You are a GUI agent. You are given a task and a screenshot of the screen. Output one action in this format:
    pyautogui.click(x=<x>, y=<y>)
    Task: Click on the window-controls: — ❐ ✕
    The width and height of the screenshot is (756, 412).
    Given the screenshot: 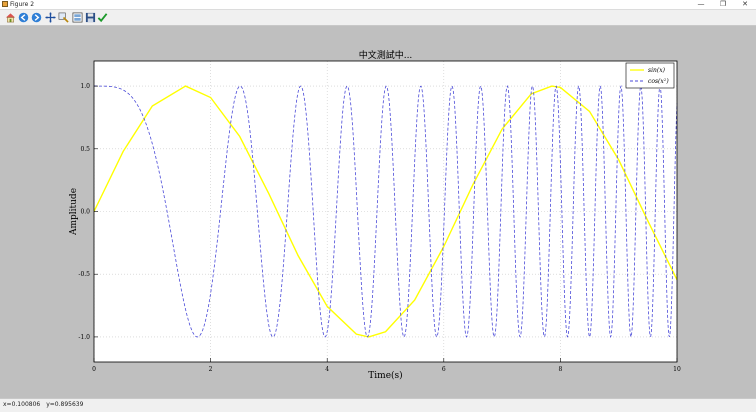 What is the action you would take?
    pyautogui.click(x=723, y=4)
    